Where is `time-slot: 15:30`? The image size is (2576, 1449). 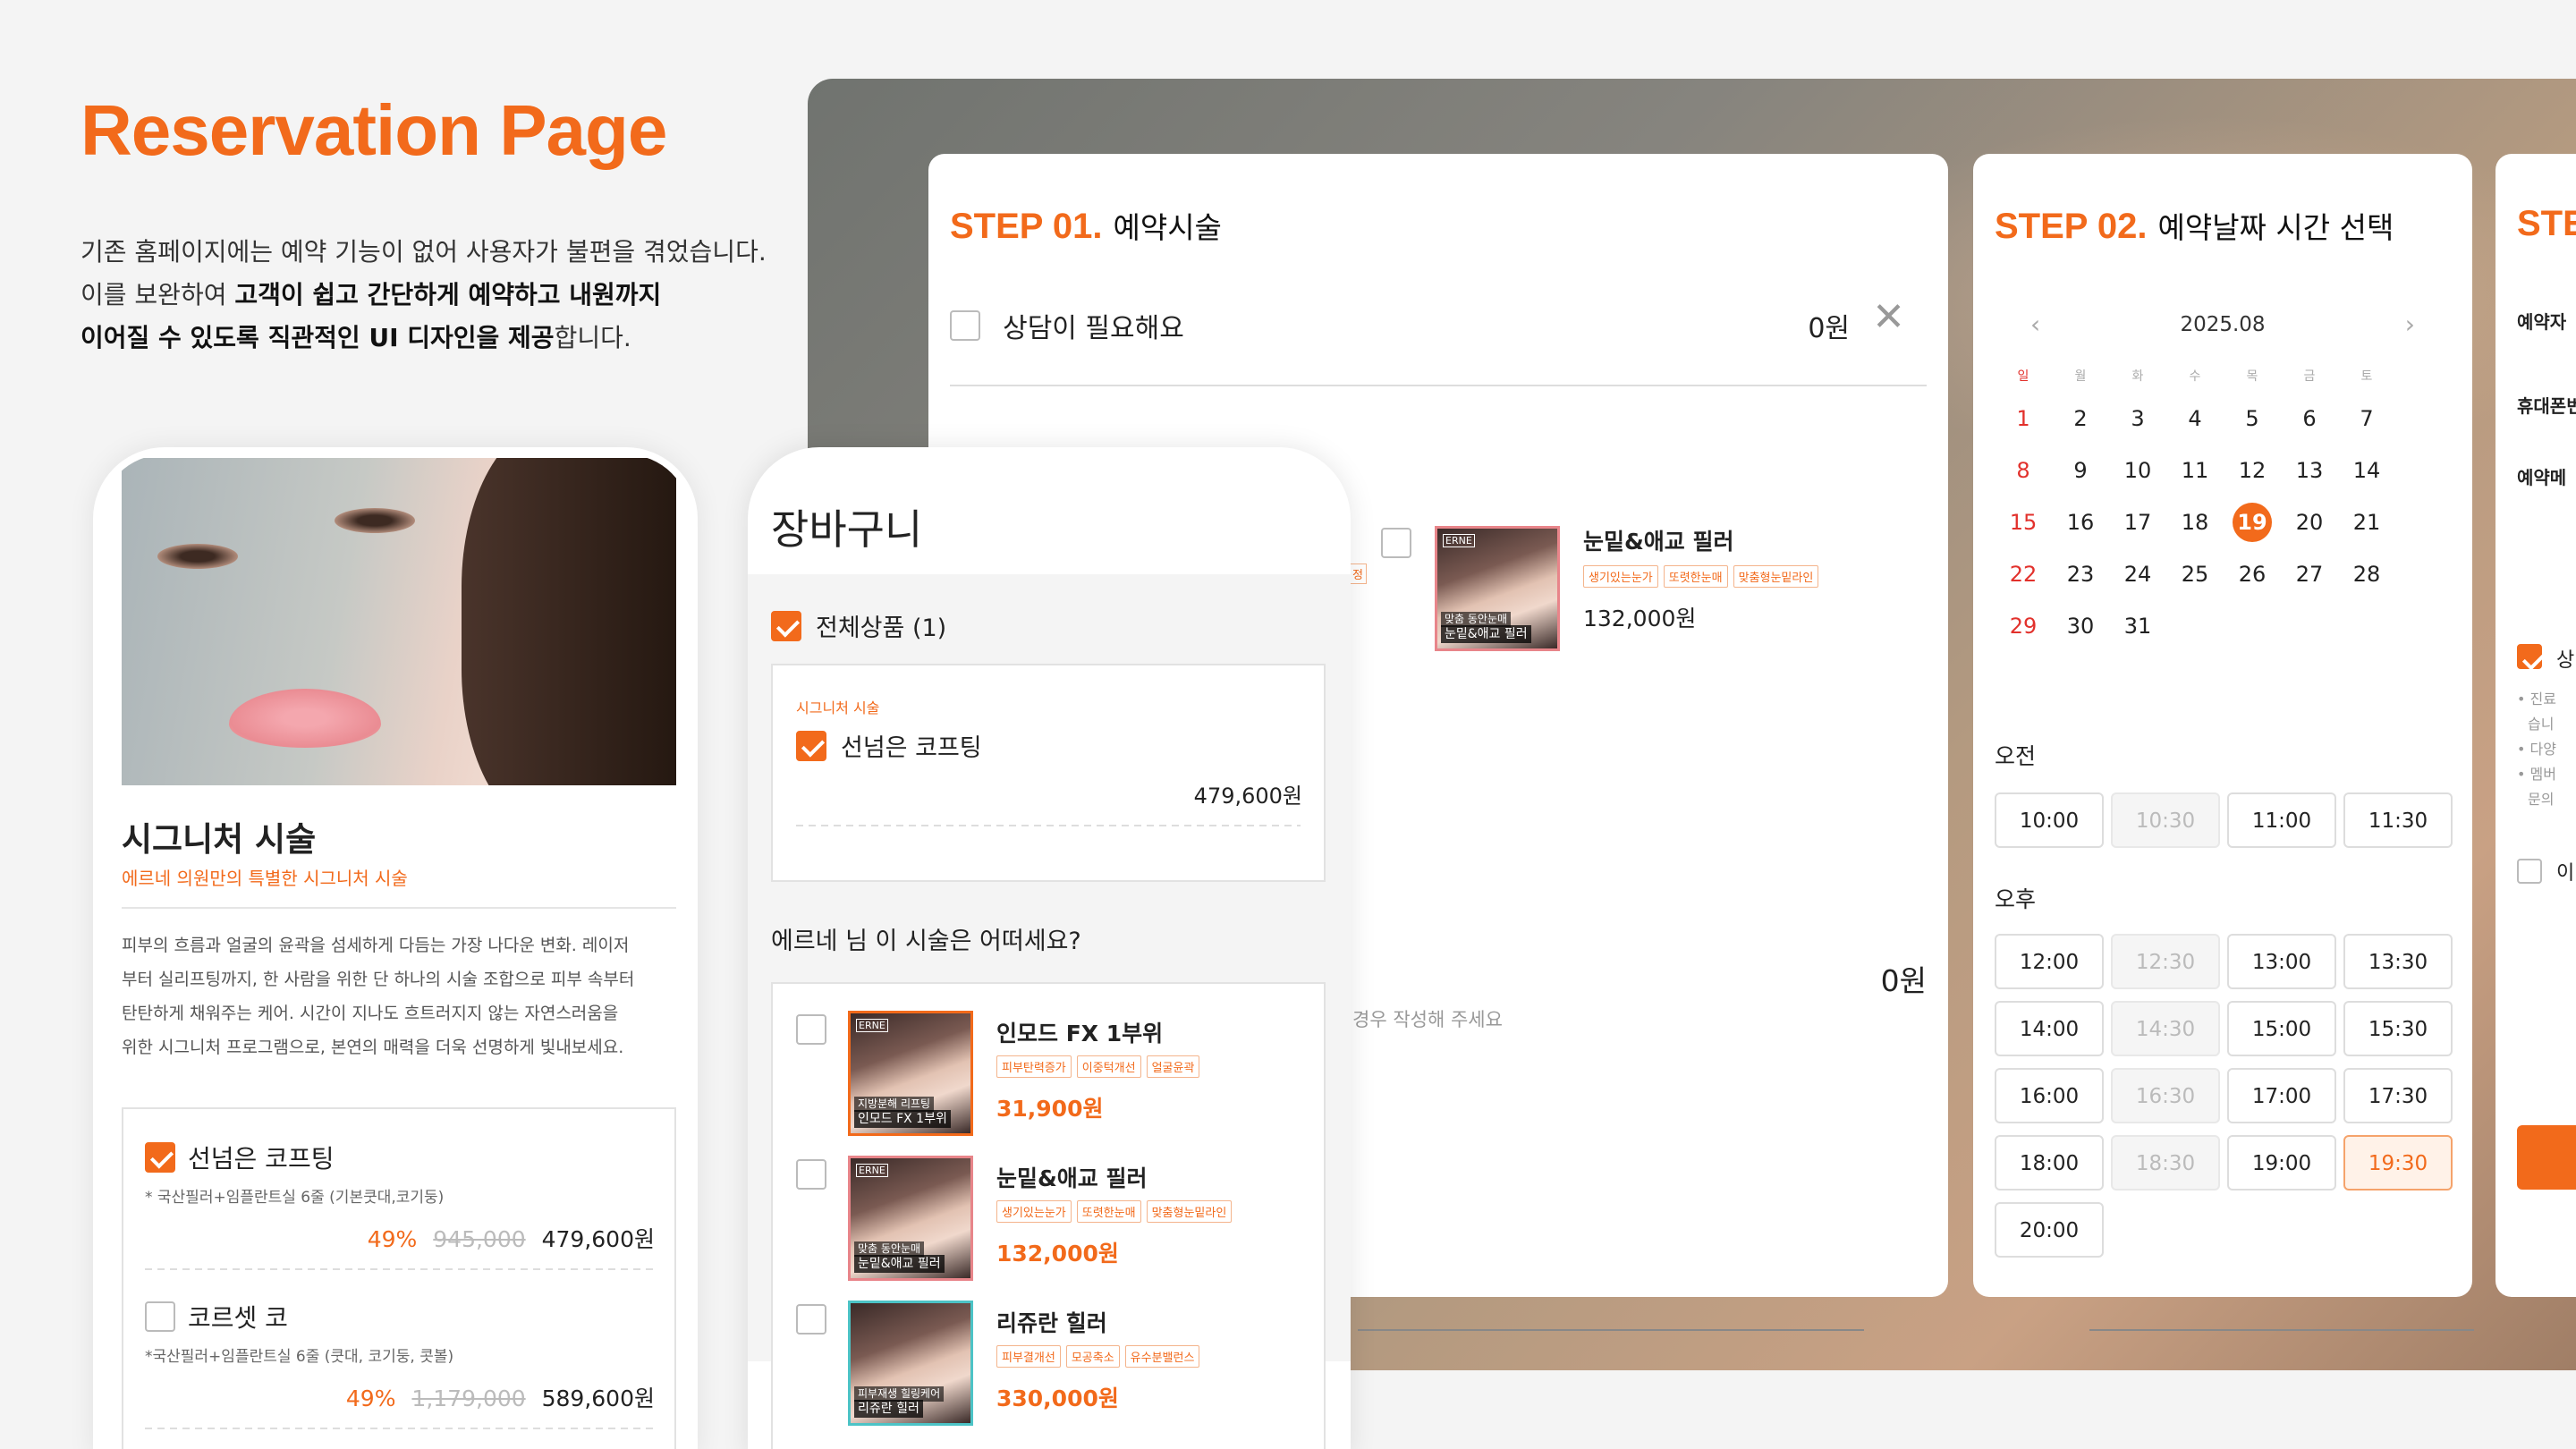
time-slot: 15:30 is located at coordinates (2398, 1028).